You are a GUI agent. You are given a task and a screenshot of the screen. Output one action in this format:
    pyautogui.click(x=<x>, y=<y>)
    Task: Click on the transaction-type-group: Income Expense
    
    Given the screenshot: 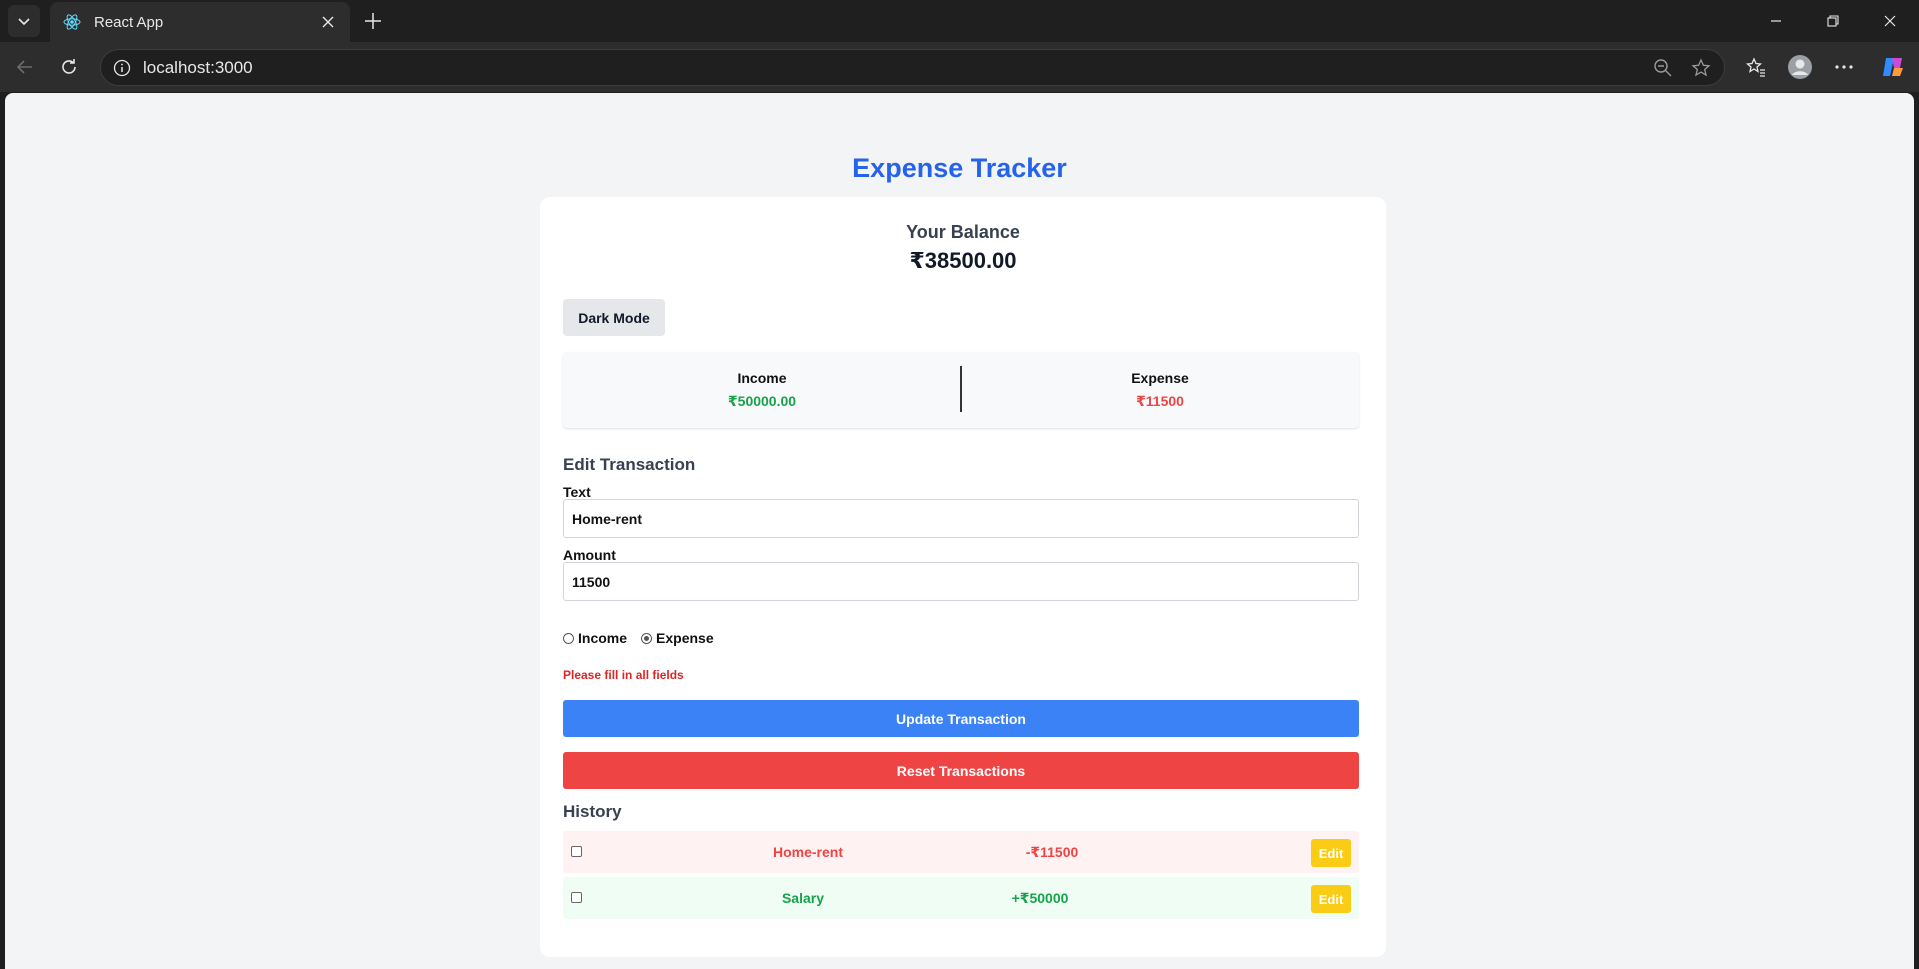 What is the action you would take?
    pyautogui.click(x=645, y=638)
    